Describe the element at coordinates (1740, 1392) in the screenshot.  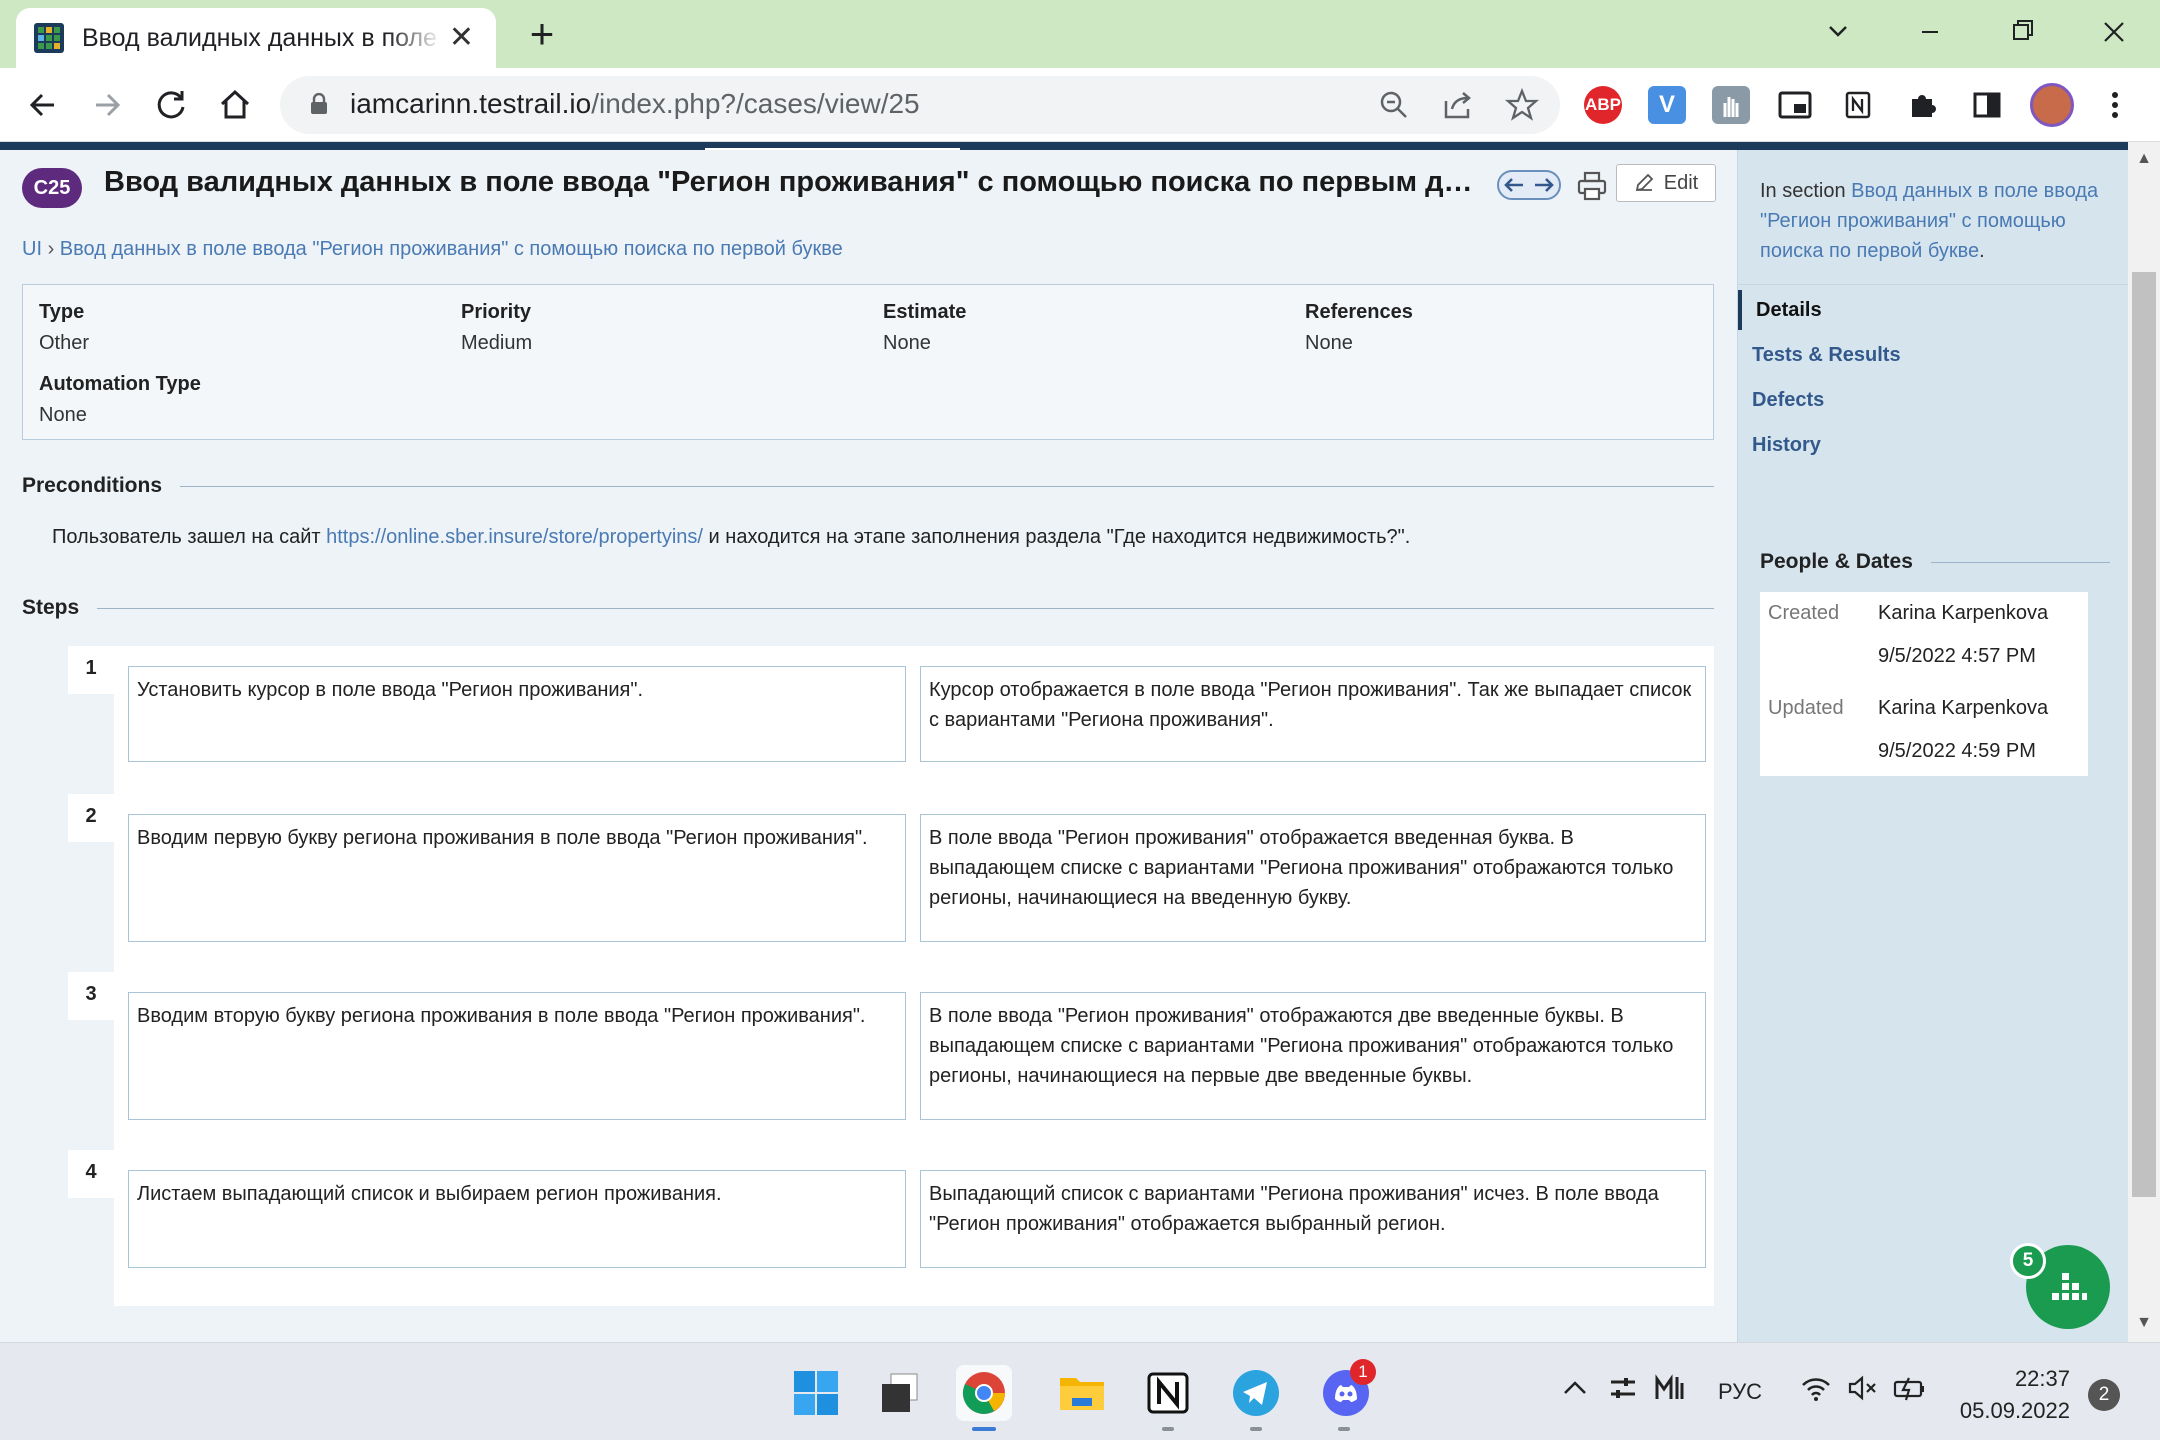
I see `input-language: РУС` at that location.